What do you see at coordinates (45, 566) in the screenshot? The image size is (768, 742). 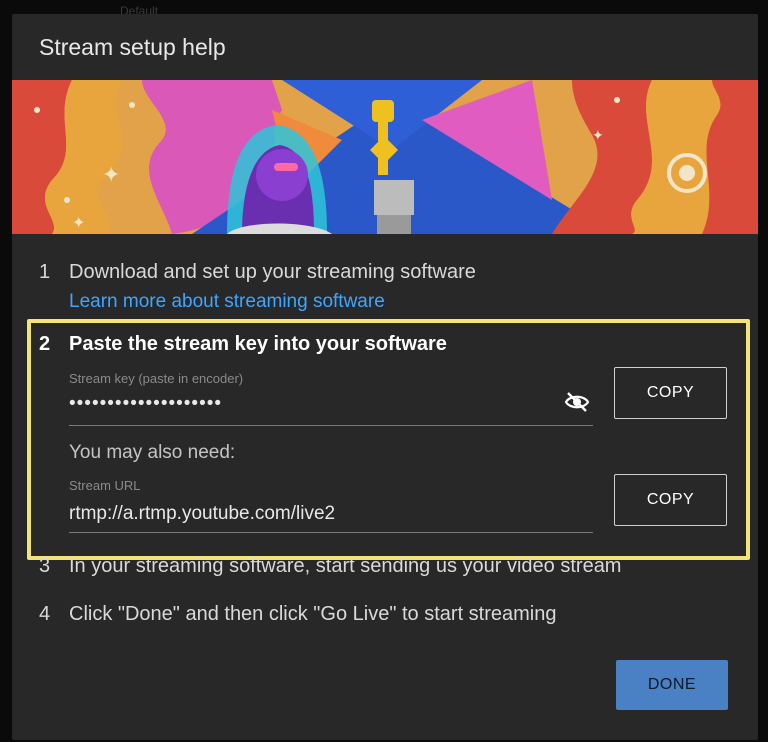 I see `step-number: 3` at bounding box center [45, 566].